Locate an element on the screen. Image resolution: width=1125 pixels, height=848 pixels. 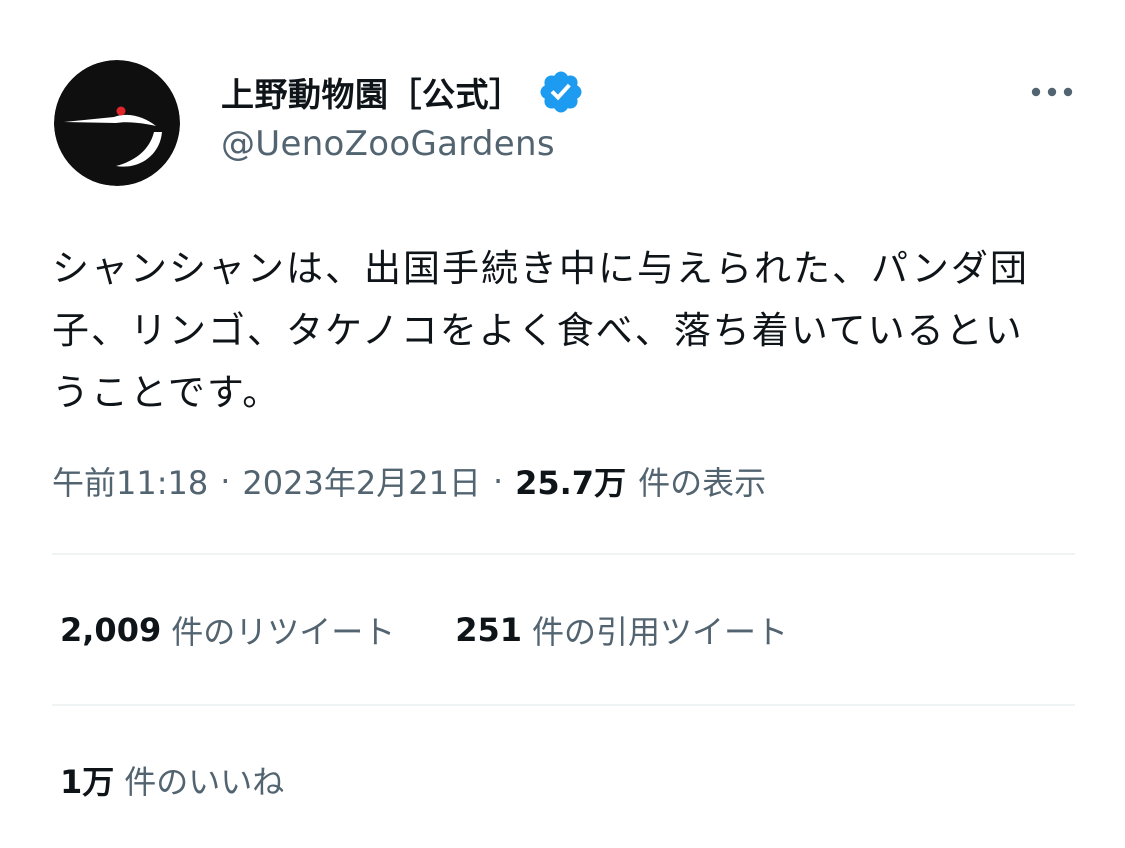
quote-tweets-count: 251 is located at coordinates (489, 630).